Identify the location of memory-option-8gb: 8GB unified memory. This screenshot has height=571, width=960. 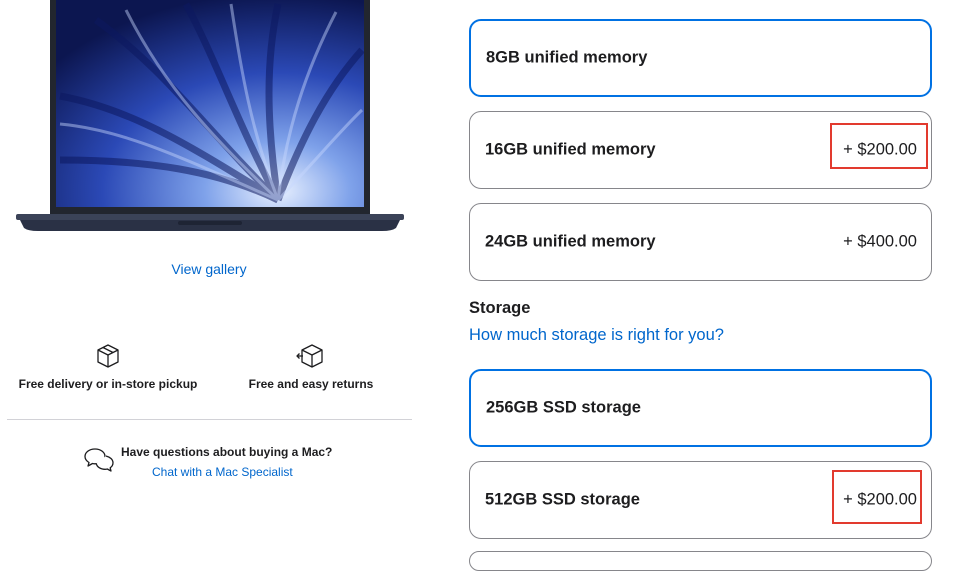
(700, 58).